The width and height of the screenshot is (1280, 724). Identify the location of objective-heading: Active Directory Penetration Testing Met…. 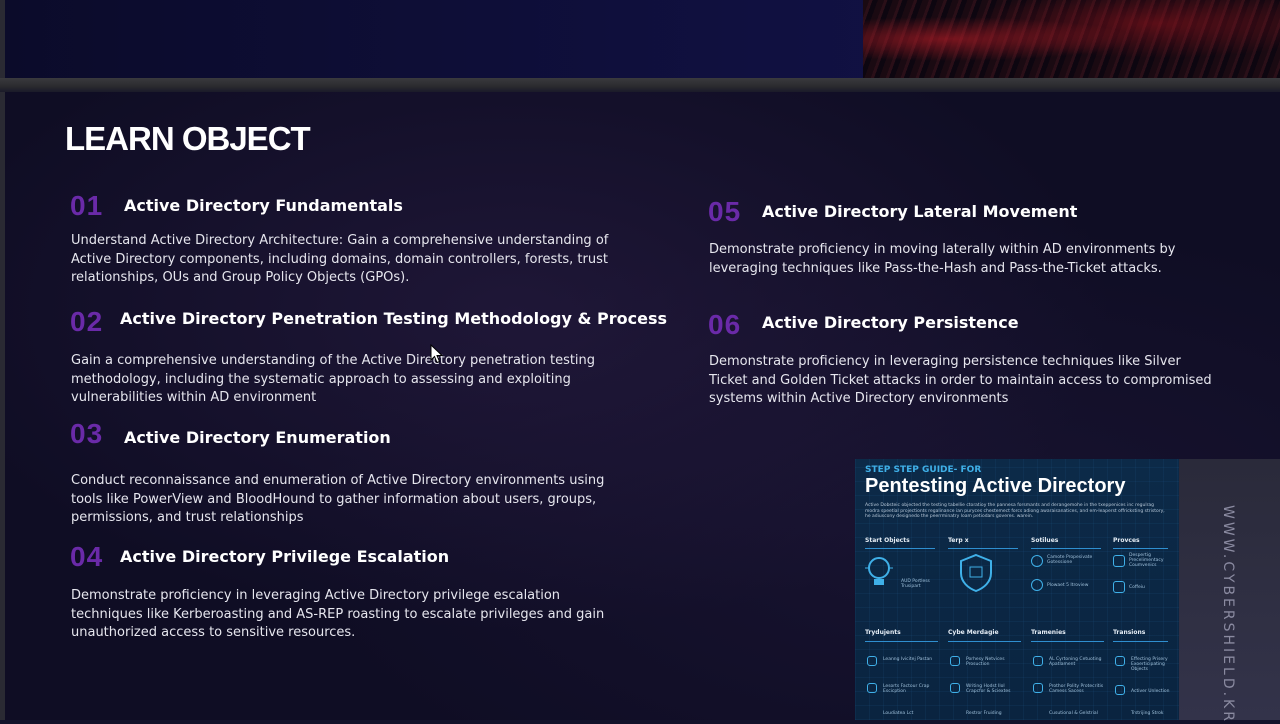
(394, 318).